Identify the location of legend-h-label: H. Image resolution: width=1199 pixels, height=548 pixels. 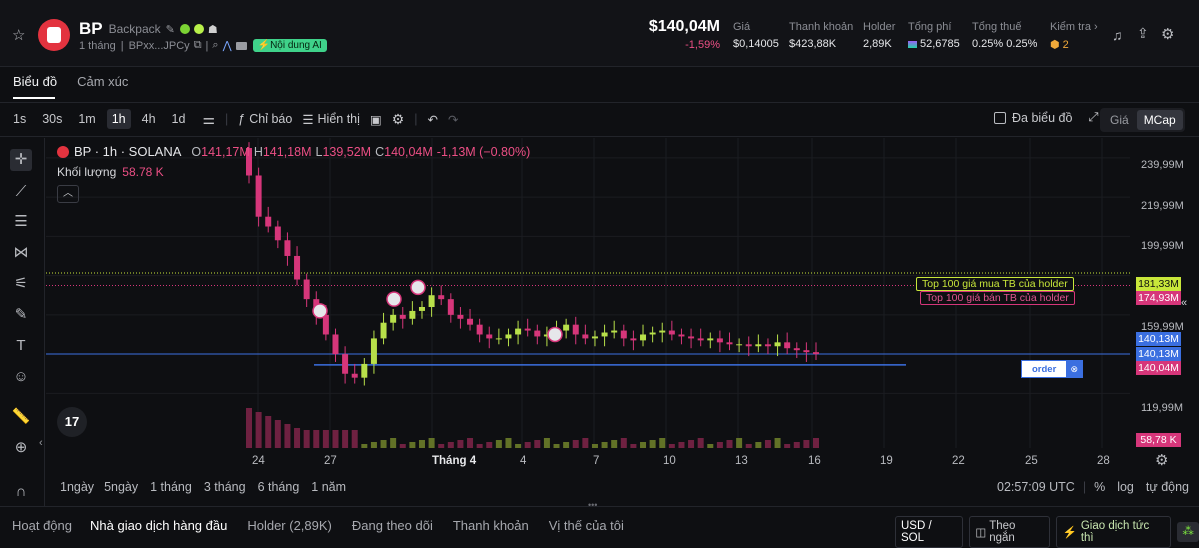
(258, 151).